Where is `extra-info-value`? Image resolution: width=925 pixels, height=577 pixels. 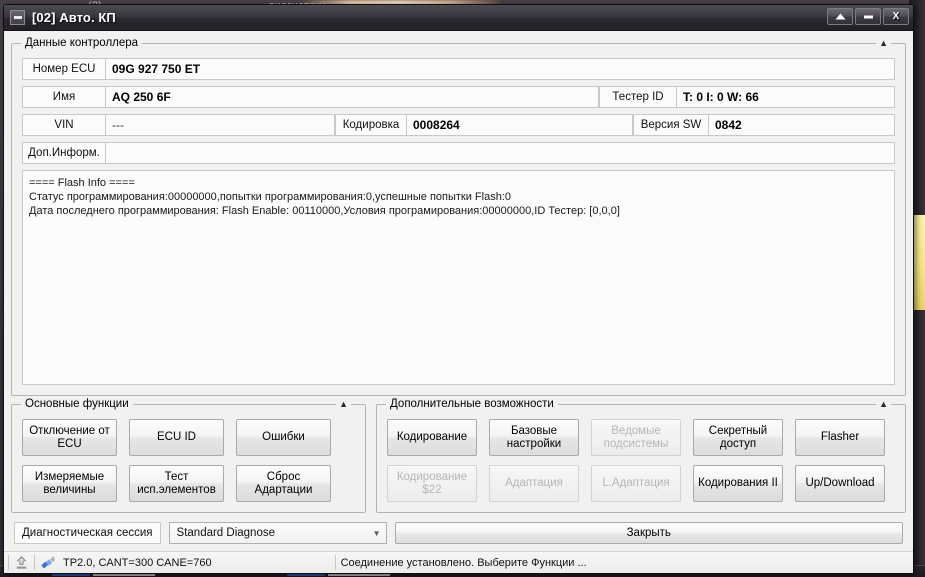
extra-info-value is located at coordinates (500, 153).